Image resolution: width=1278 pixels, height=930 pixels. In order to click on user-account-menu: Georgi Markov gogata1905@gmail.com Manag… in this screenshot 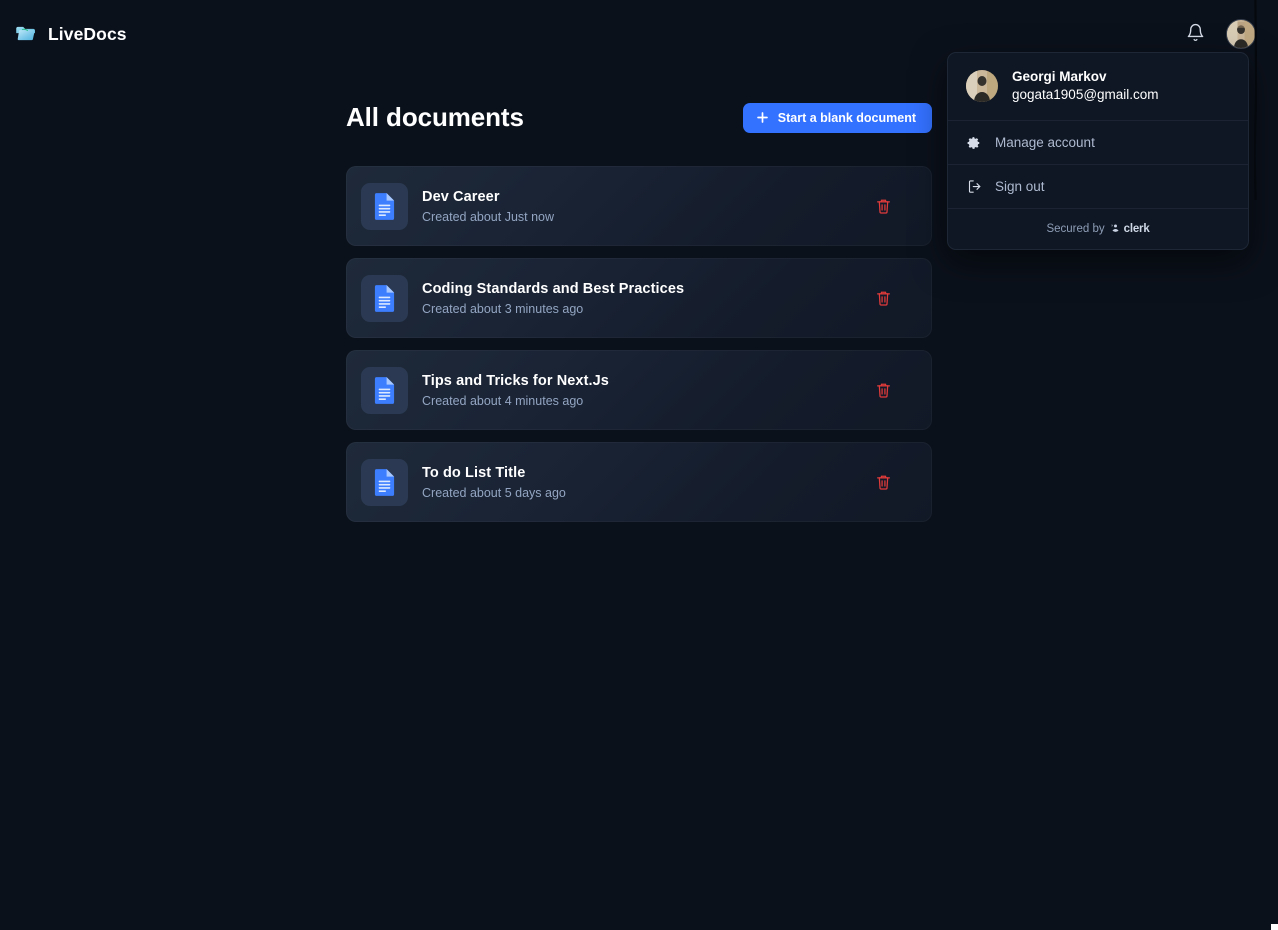, I will do `click(1098, 151)`.